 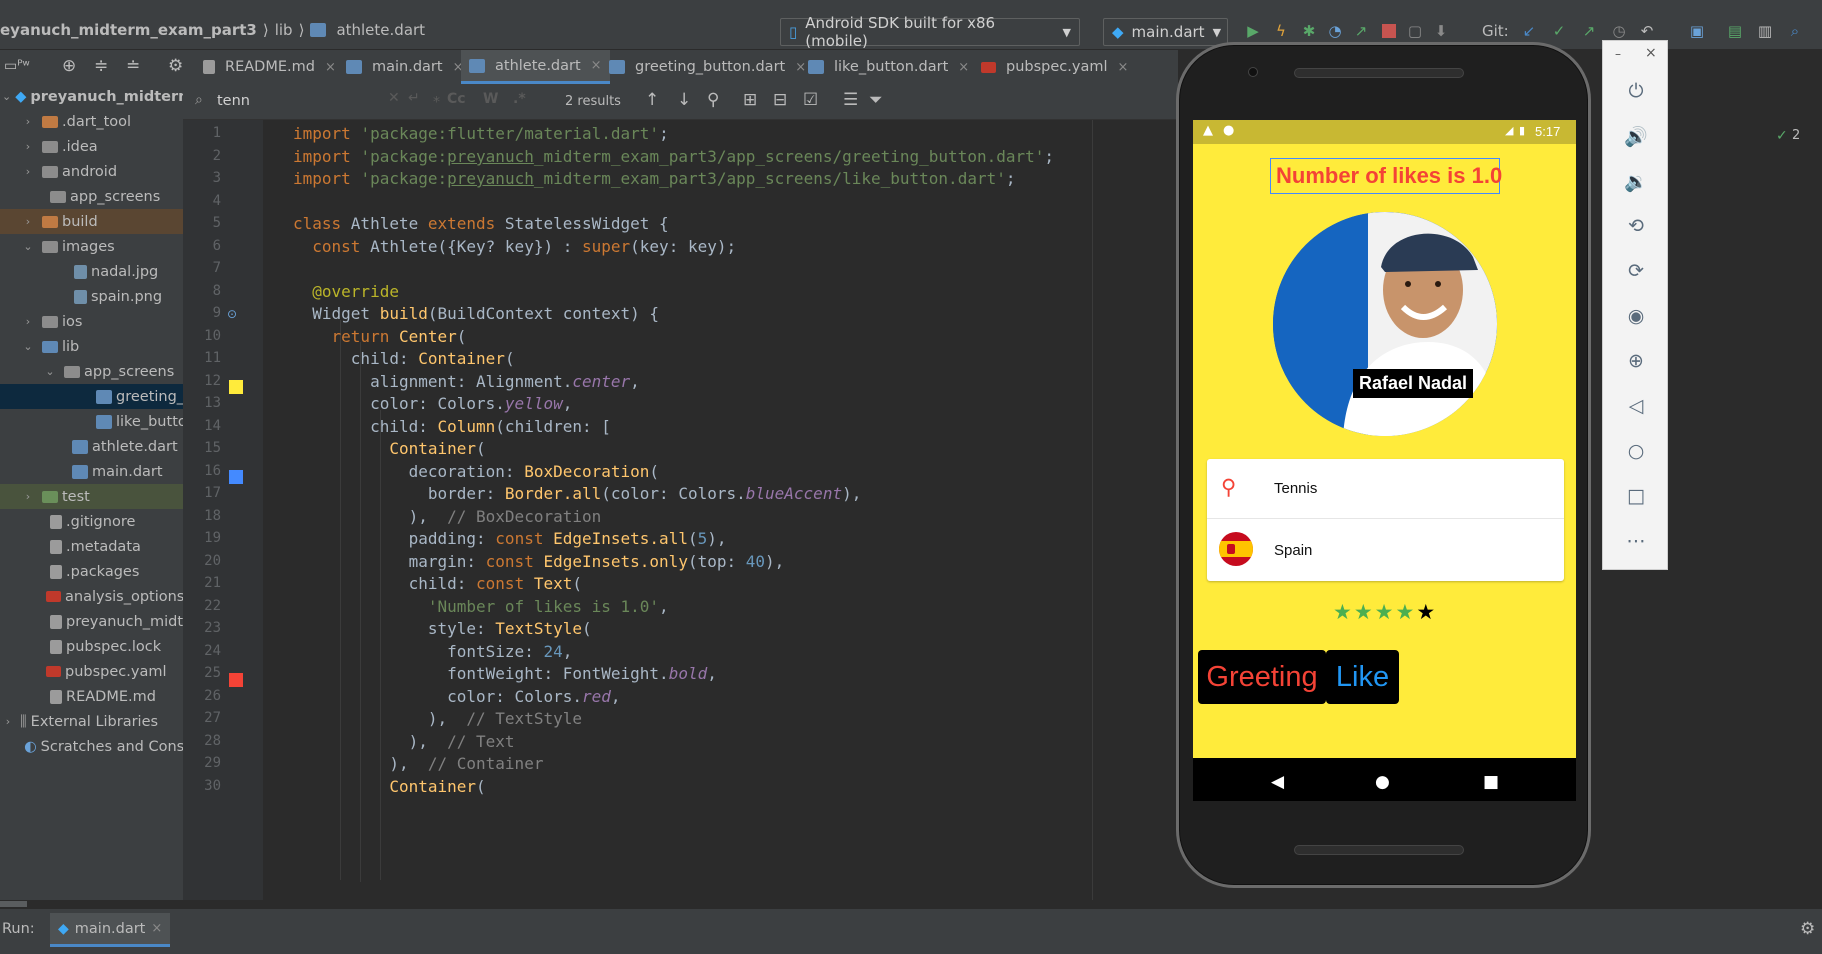 What do you see at coordinates (91, 571) in the screenshot?
I see `tree-item-packages: .packages` at bounding box center [91, 571].